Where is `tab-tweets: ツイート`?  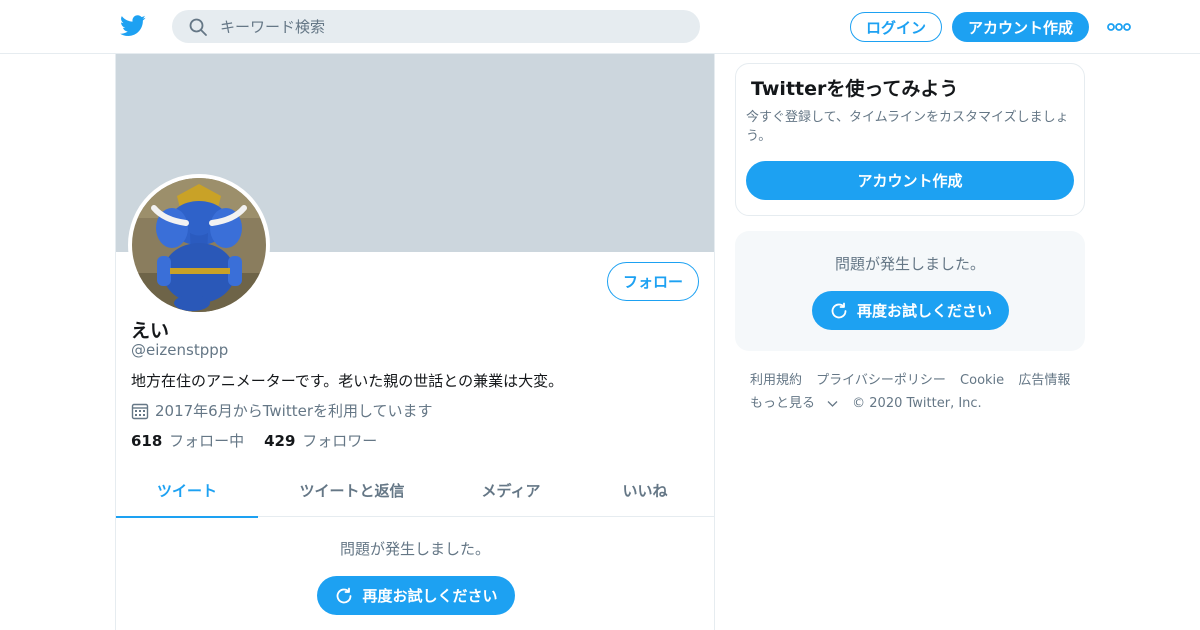 tab-tweets: ツイート is located at coordinates (187, 491).